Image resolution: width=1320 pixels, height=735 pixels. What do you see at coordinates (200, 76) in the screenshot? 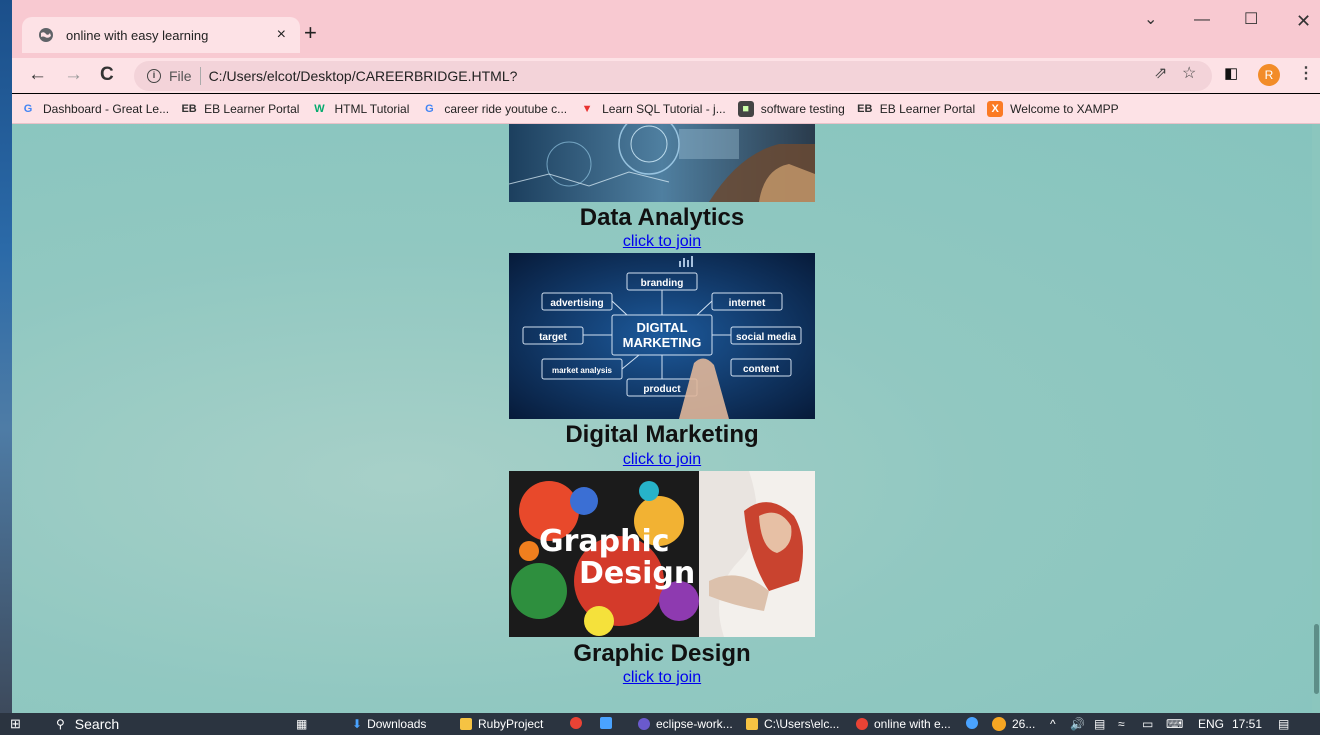
I see `url-divider` at bounding box center [200, 76].